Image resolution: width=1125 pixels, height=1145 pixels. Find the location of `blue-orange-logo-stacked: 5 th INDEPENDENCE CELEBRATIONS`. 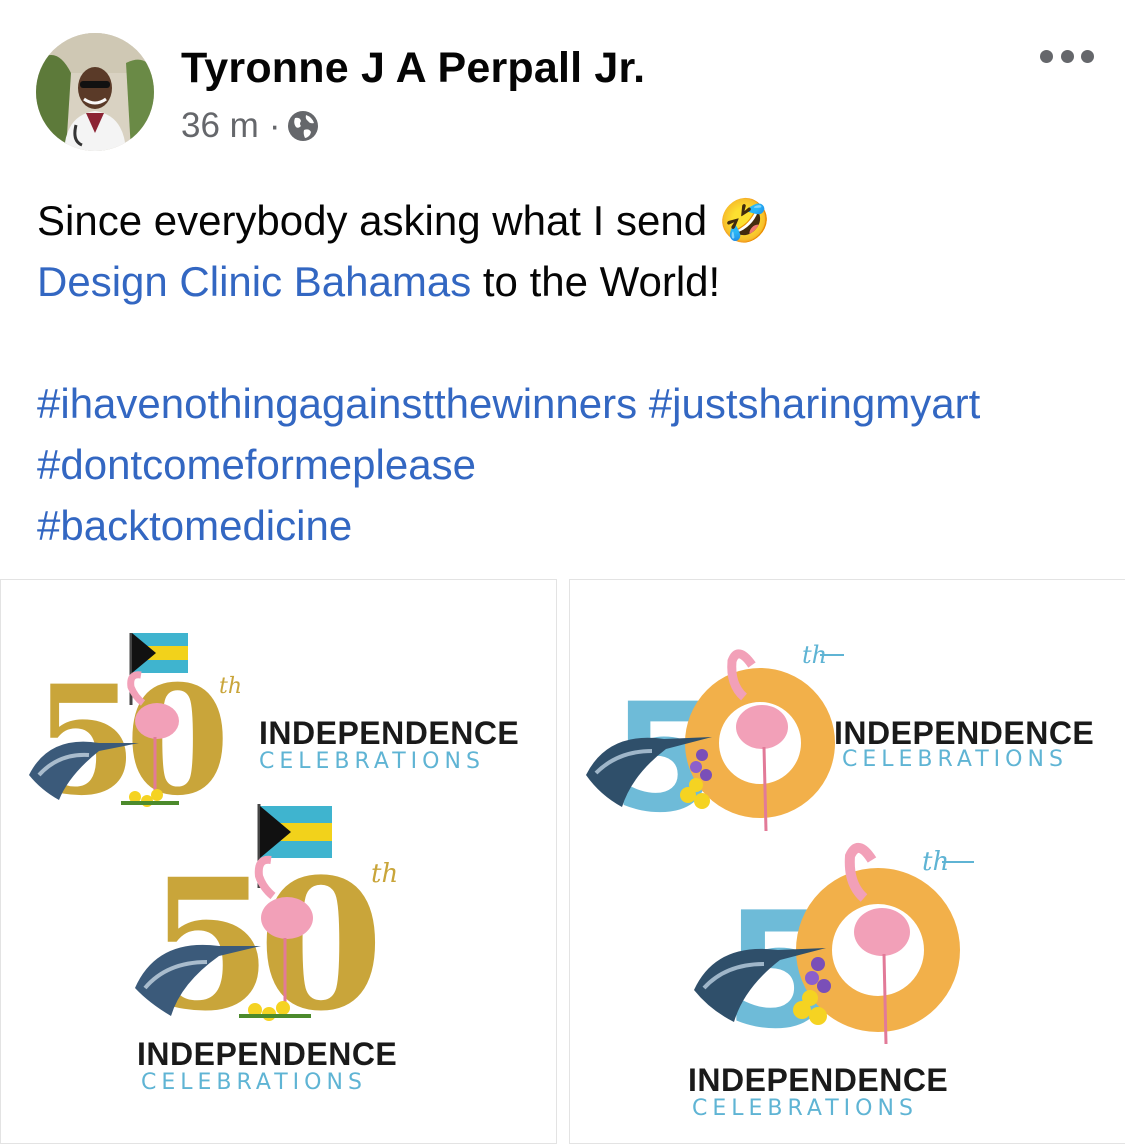

blue-orange-logo-stacked: 5 th INDEPENDENCE CELEBRATIONS is located at coordinates (853, 980).